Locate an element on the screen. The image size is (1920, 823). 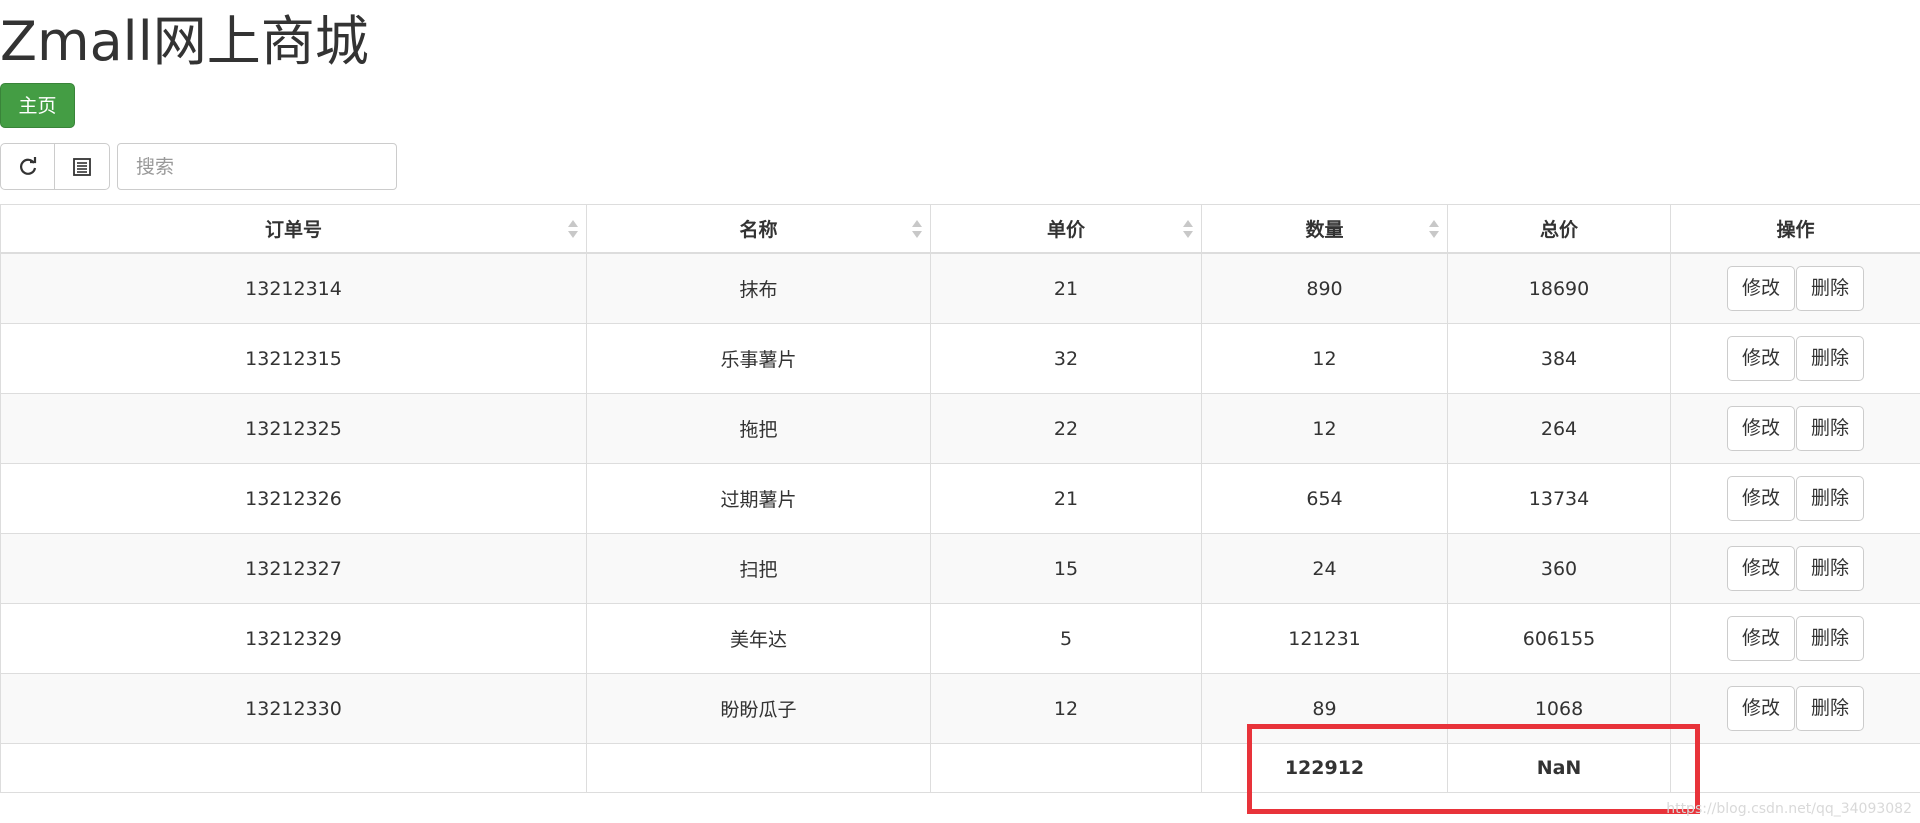
total-cell: 13734 is located at coordinates (1559, 498).